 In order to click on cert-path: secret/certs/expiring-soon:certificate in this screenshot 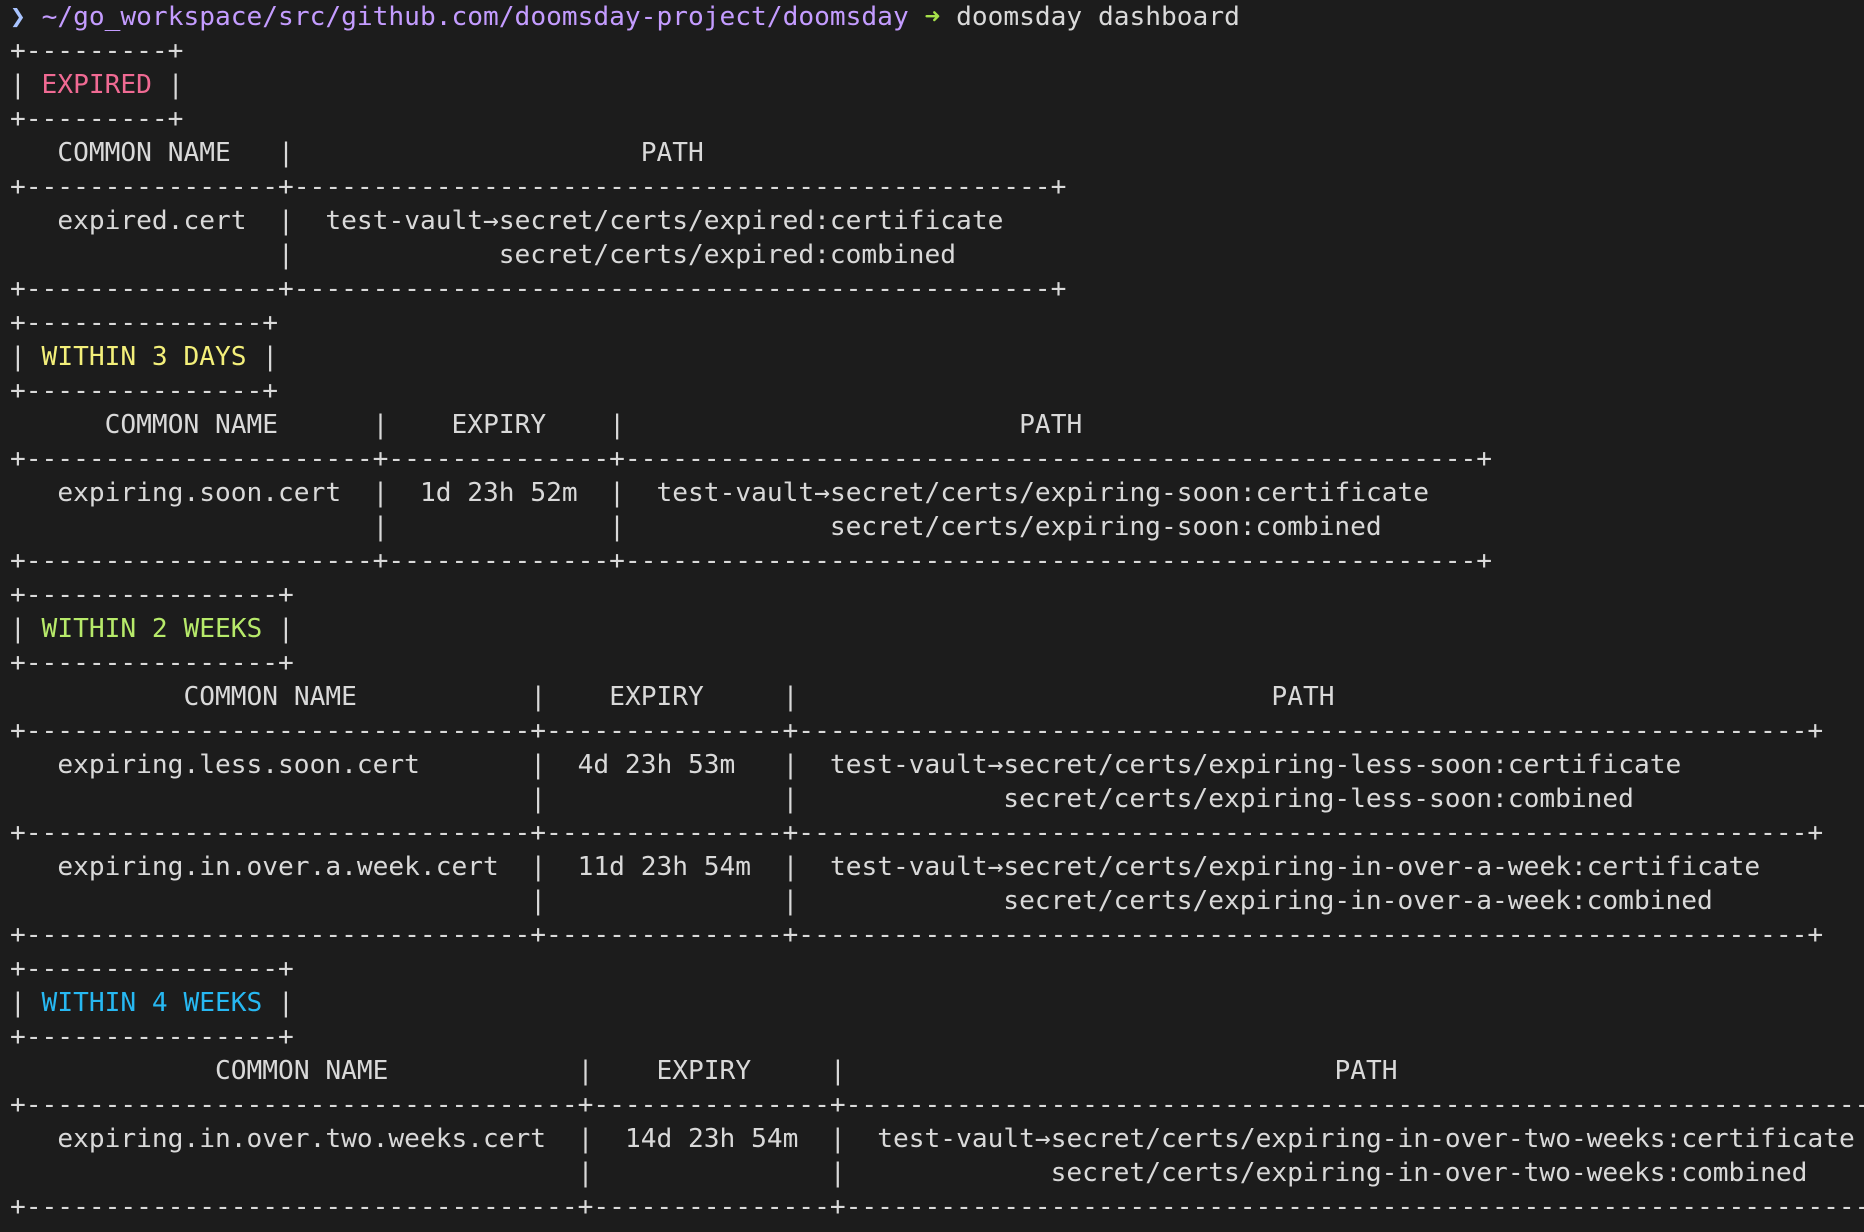, I will do `click(1129, 493)`.